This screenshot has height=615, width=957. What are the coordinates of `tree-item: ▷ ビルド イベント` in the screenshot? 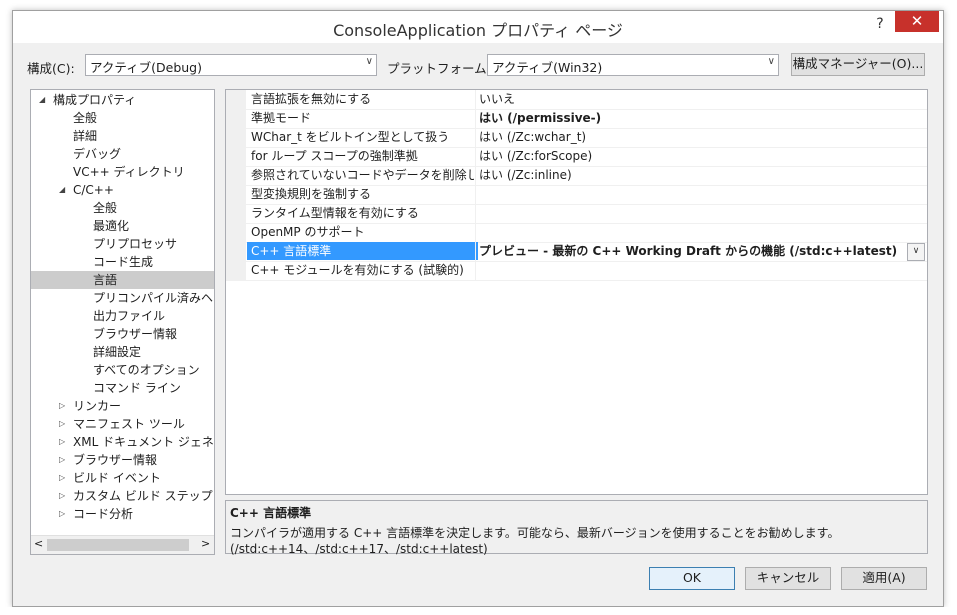 It's located at (122, 478).